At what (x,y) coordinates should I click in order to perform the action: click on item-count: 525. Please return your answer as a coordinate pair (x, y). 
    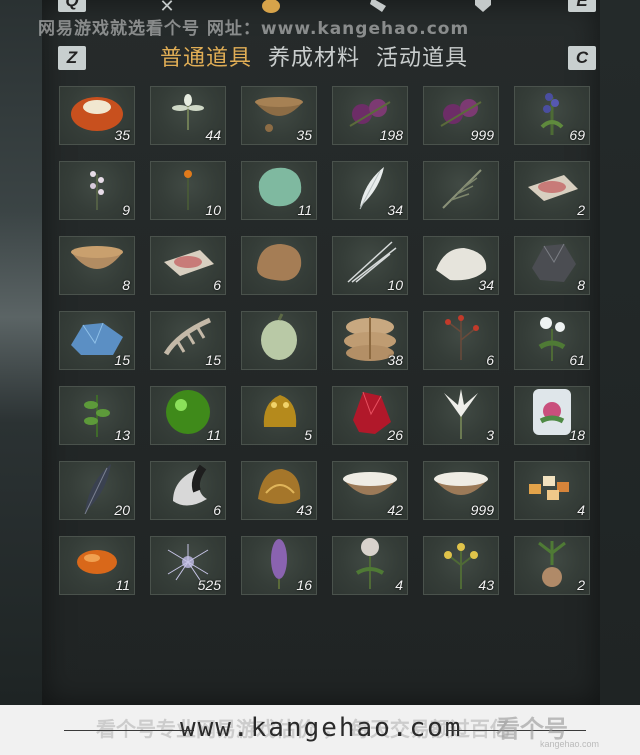
    Looking at the image, I should click on (209, 585).